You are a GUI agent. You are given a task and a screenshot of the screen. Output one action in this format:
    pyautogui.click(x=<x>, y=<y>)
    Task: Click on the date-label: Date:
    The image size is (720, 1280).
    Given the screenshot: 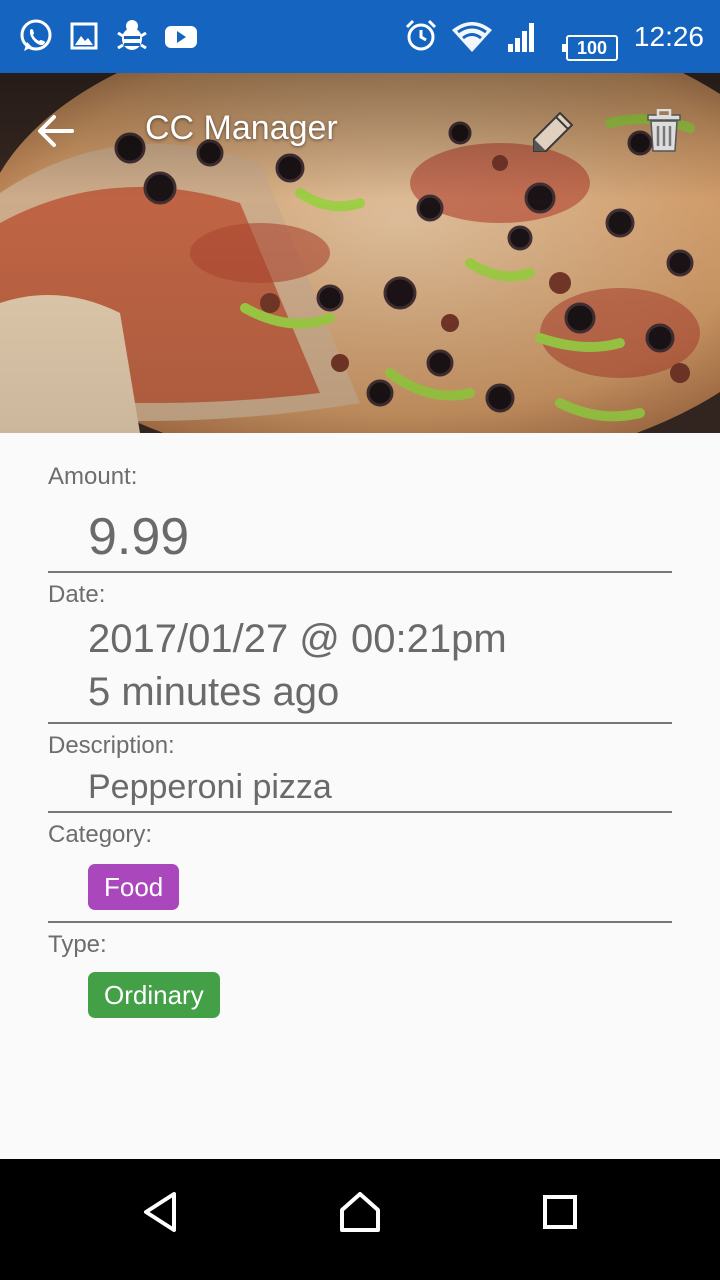 What is the action you would take?
    pyautogui.click(x=77, y=594)
    